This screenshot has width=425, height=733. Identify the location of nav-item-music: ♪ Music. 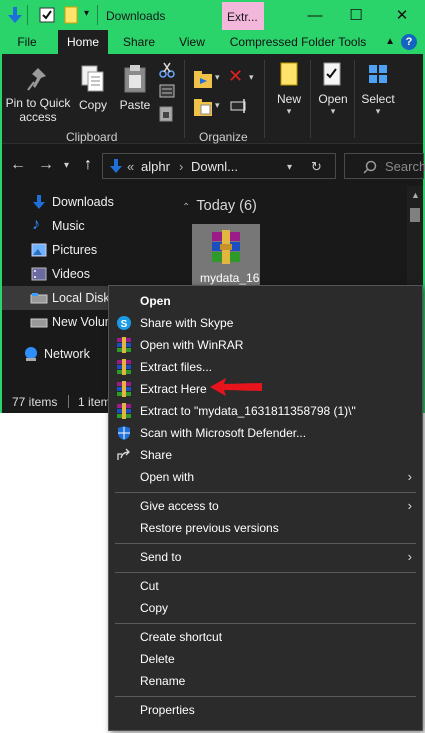
(91, 226).